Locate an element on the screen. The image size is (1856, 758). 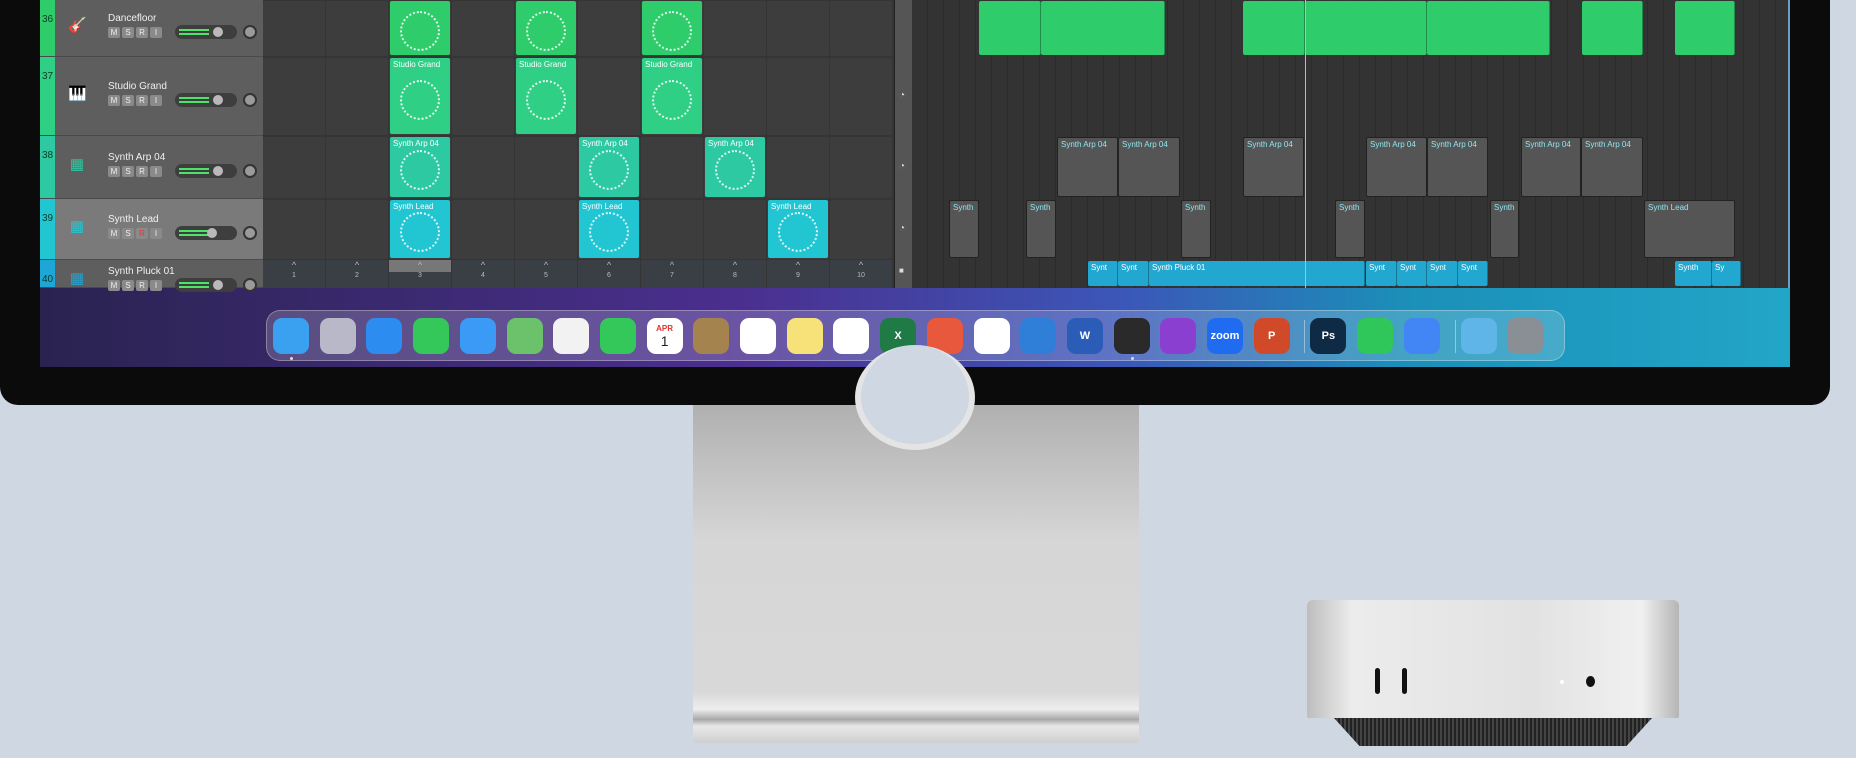
dock-slack-icon is located at coordinates (851, 336).